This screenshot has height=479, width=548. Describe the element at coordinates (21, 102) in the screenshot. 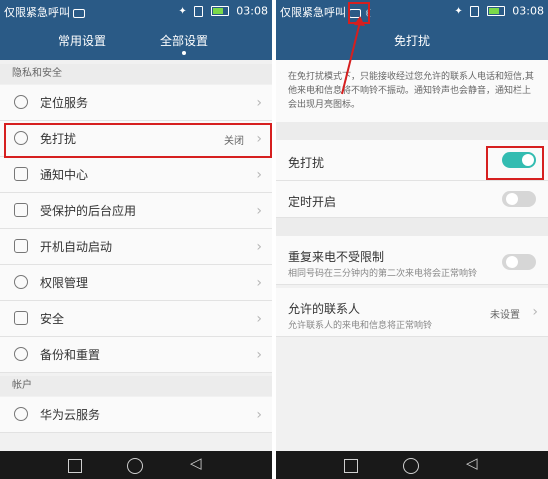

I see `location-pin-icon` at that location.